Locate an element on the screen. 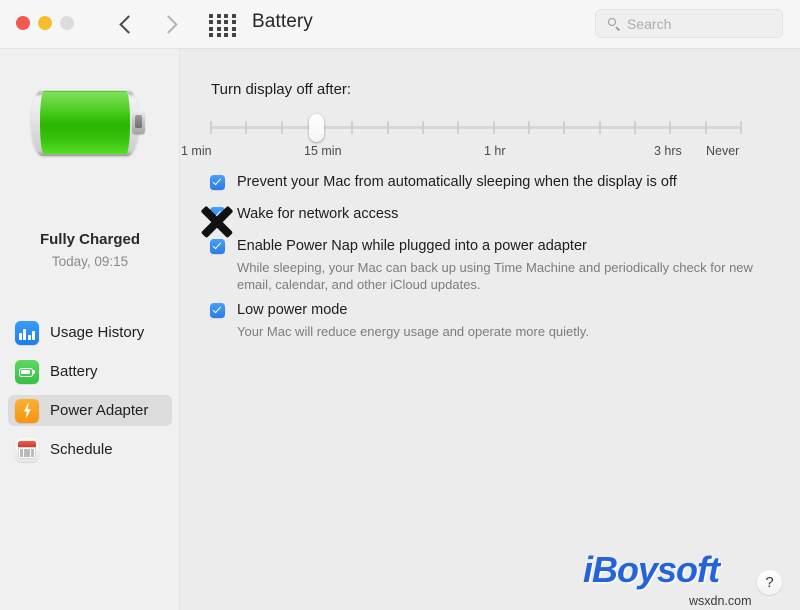  battery-status-detail: Today, 09:15 is located at coordinates (90, 261).